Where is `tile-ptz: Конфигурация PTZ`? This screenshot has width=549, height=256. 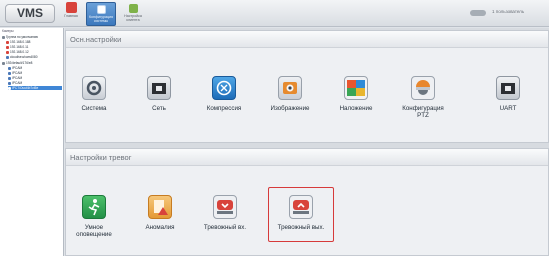
tile-ptz: Конфигурация PTZ is located at coordinates (423, 97).